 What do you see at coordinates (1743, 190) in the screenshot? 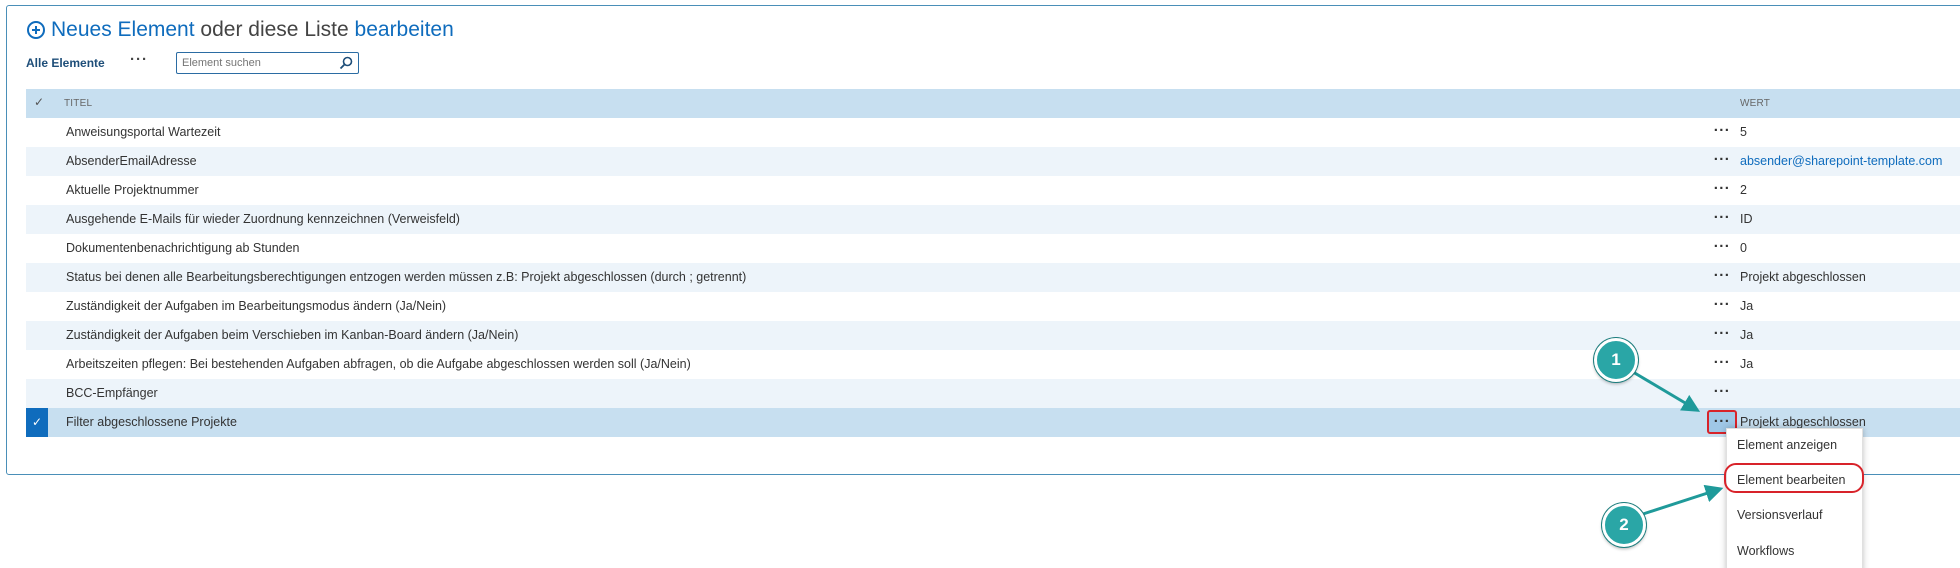
I see `row-value: 2` at bounding box center [1743, 190].